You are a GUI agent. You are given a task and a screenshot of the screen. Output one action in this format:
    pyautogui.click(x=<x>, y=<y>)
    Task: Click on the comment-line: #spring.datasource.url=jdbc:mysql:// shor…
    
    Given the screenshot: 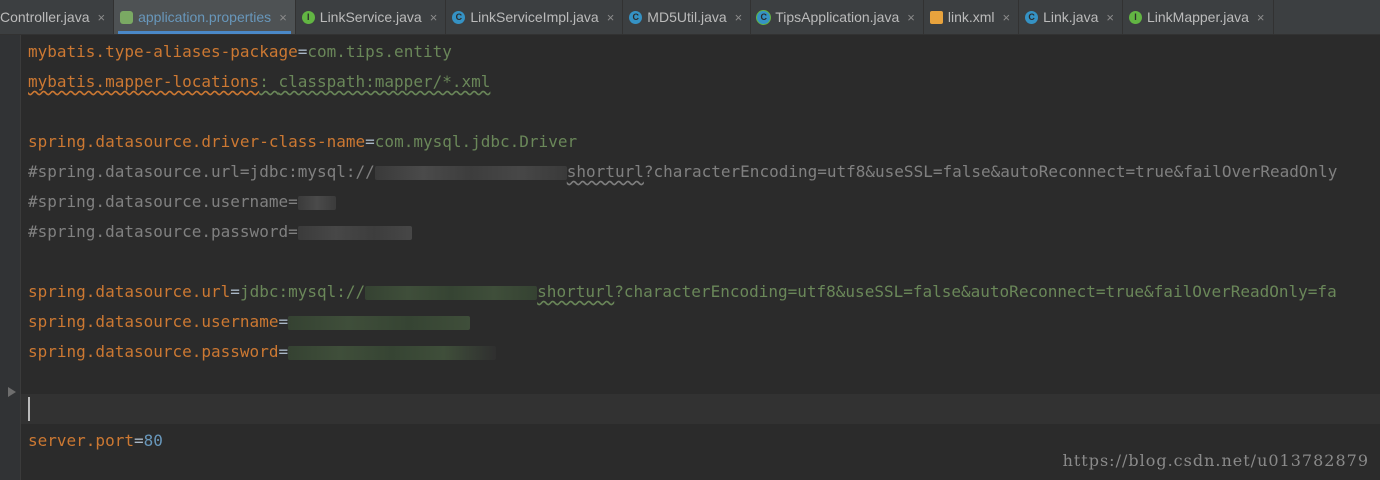 What is the action you would take?
    pyautogui.click(x=682, y=172)
    